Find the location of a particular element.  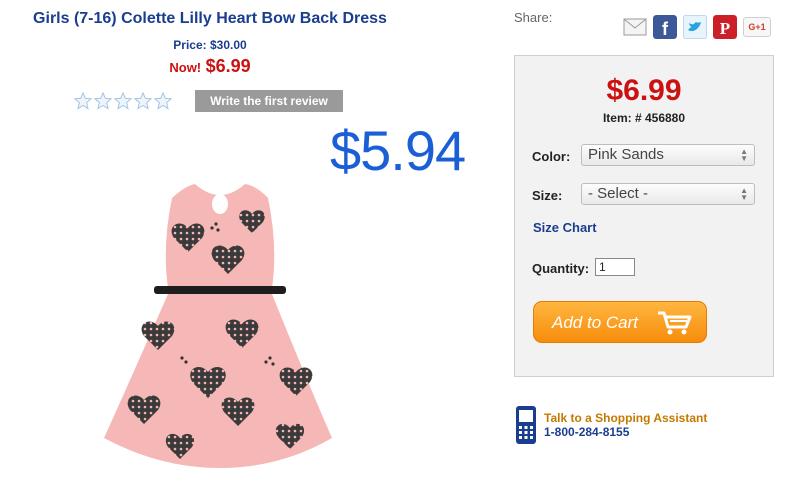

sale-price-row: Now! $6.99 is located at coordinates (210, 66).